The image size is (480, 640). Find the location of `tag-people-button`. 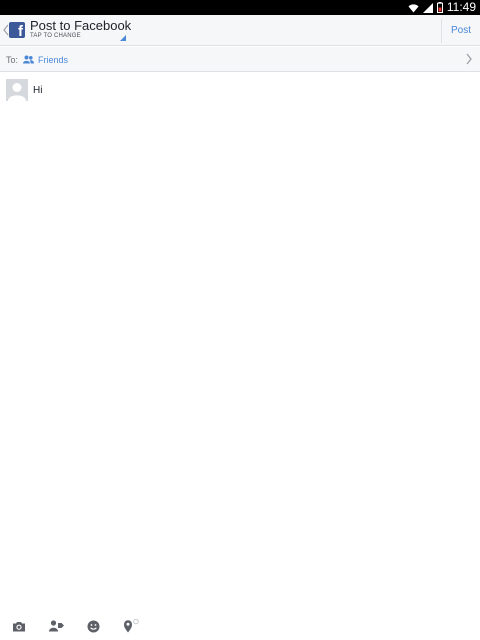

tag-people-button is located at coordinates (56, 626).